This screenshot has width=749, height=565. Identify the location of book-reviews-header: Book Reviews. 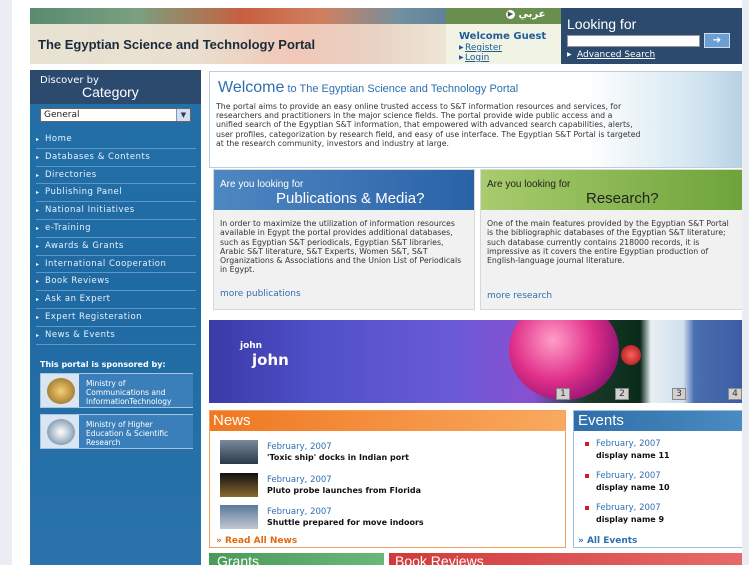
(568, 559).